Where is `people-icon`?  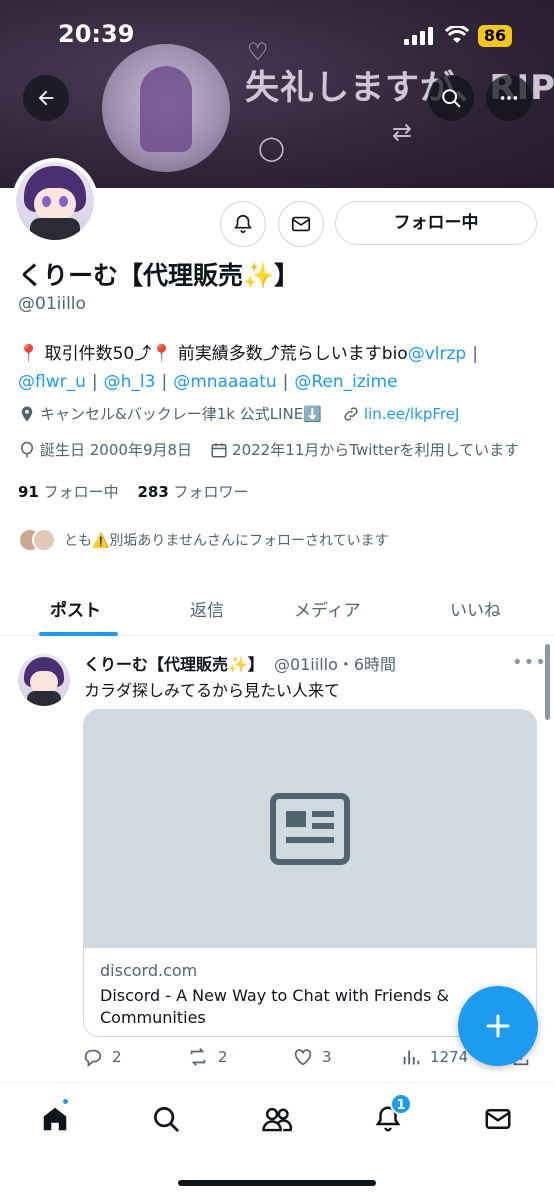 people-icon is located at coordinates (277, 1119).